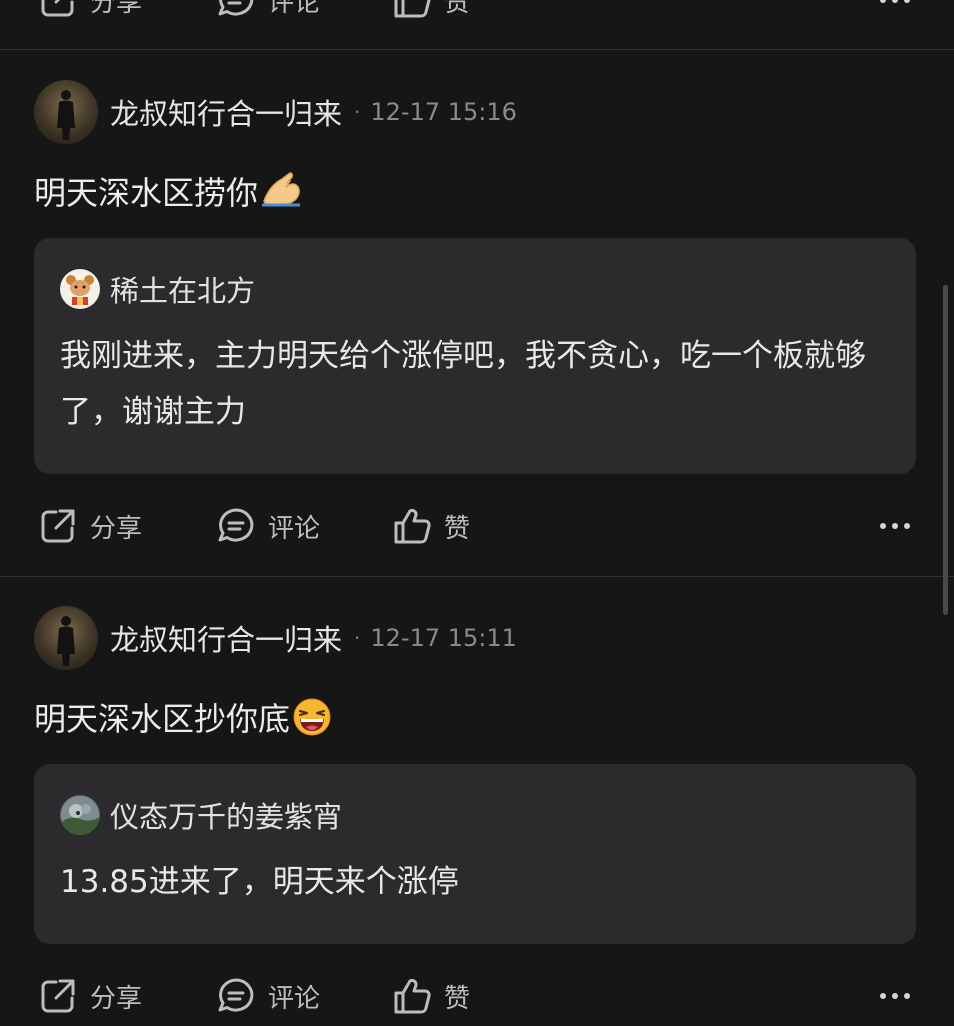 This screenshot has width=954, height=1026. Describe the element at coordinates (945, 450) in the screenshot. I see `scrollbar` at that location.